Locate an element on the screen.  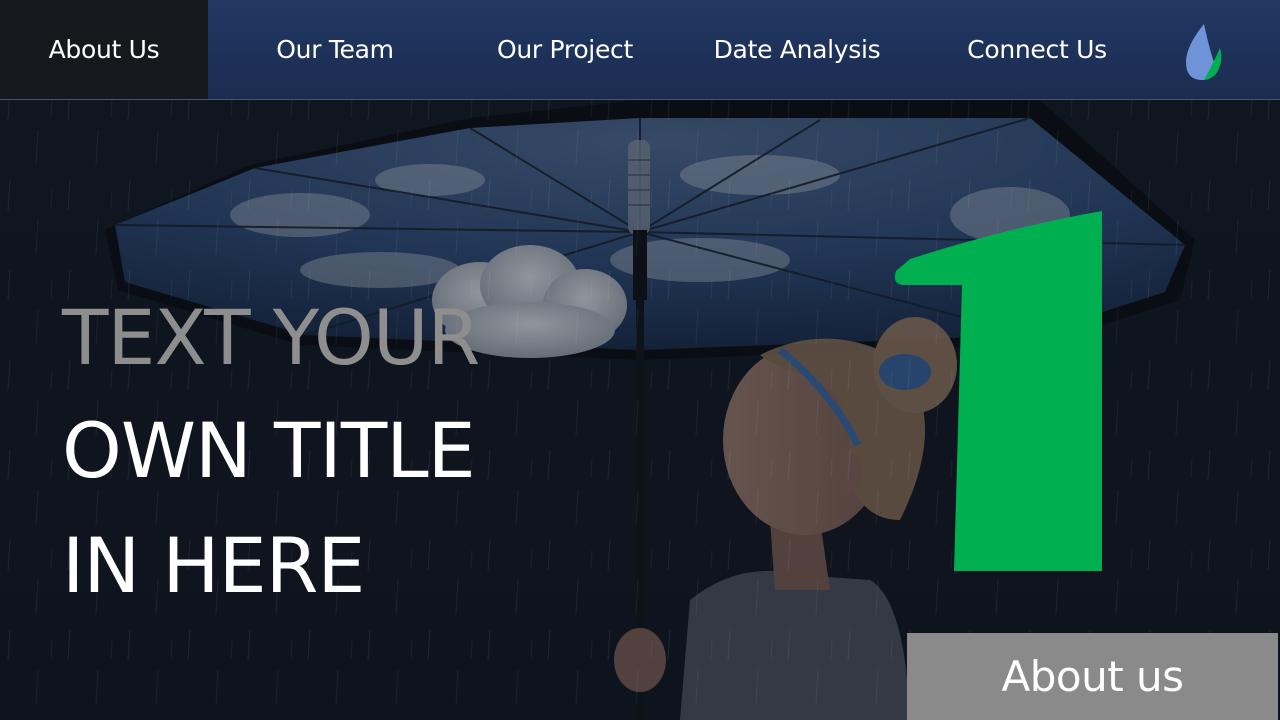
nav-item-our-project: Our Project is located at coordinates (565, 49).